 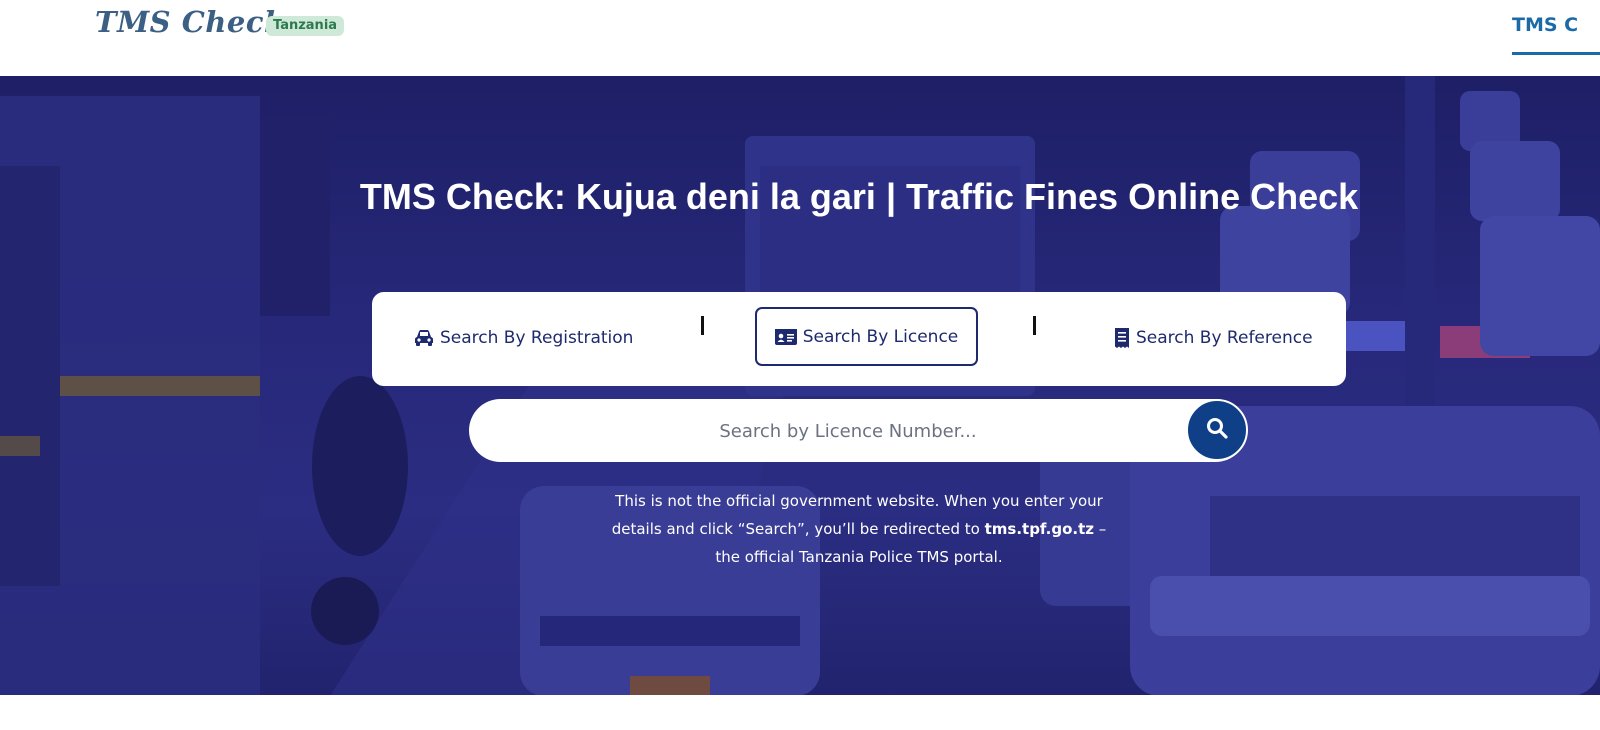 I want to click on tab-search-by-reference: Search By Reference, so click(x=1213, y=338).